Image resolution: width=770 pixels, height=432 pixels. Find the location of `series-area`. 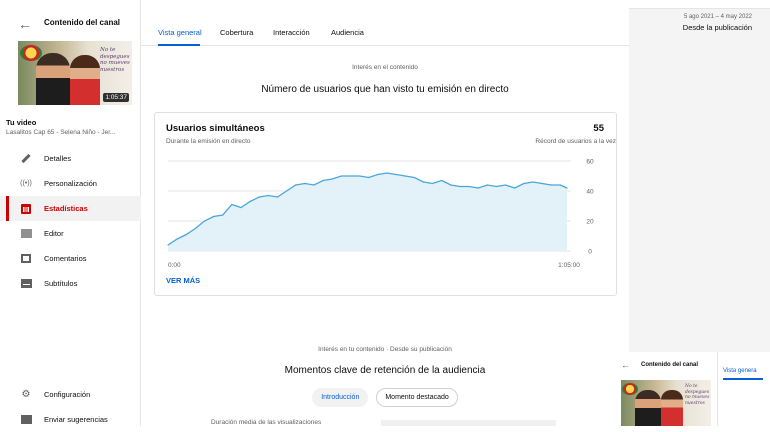

series-area is located at coordinates (367, 212).